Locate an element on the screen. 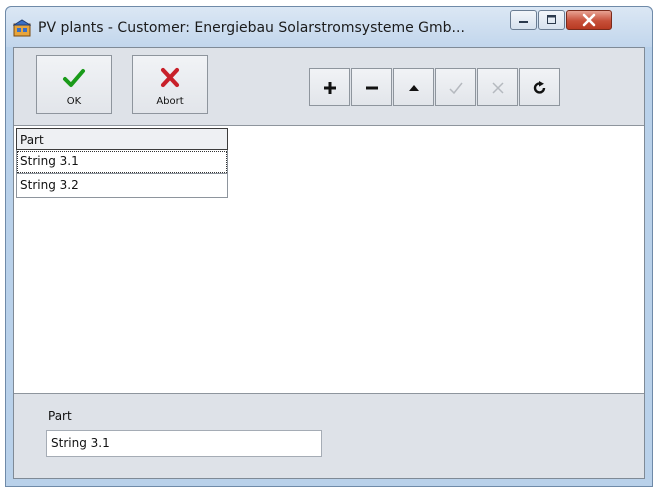 The width and height of the screenshot is (658, 490). maximize-button is located at coordinates (551, 20).